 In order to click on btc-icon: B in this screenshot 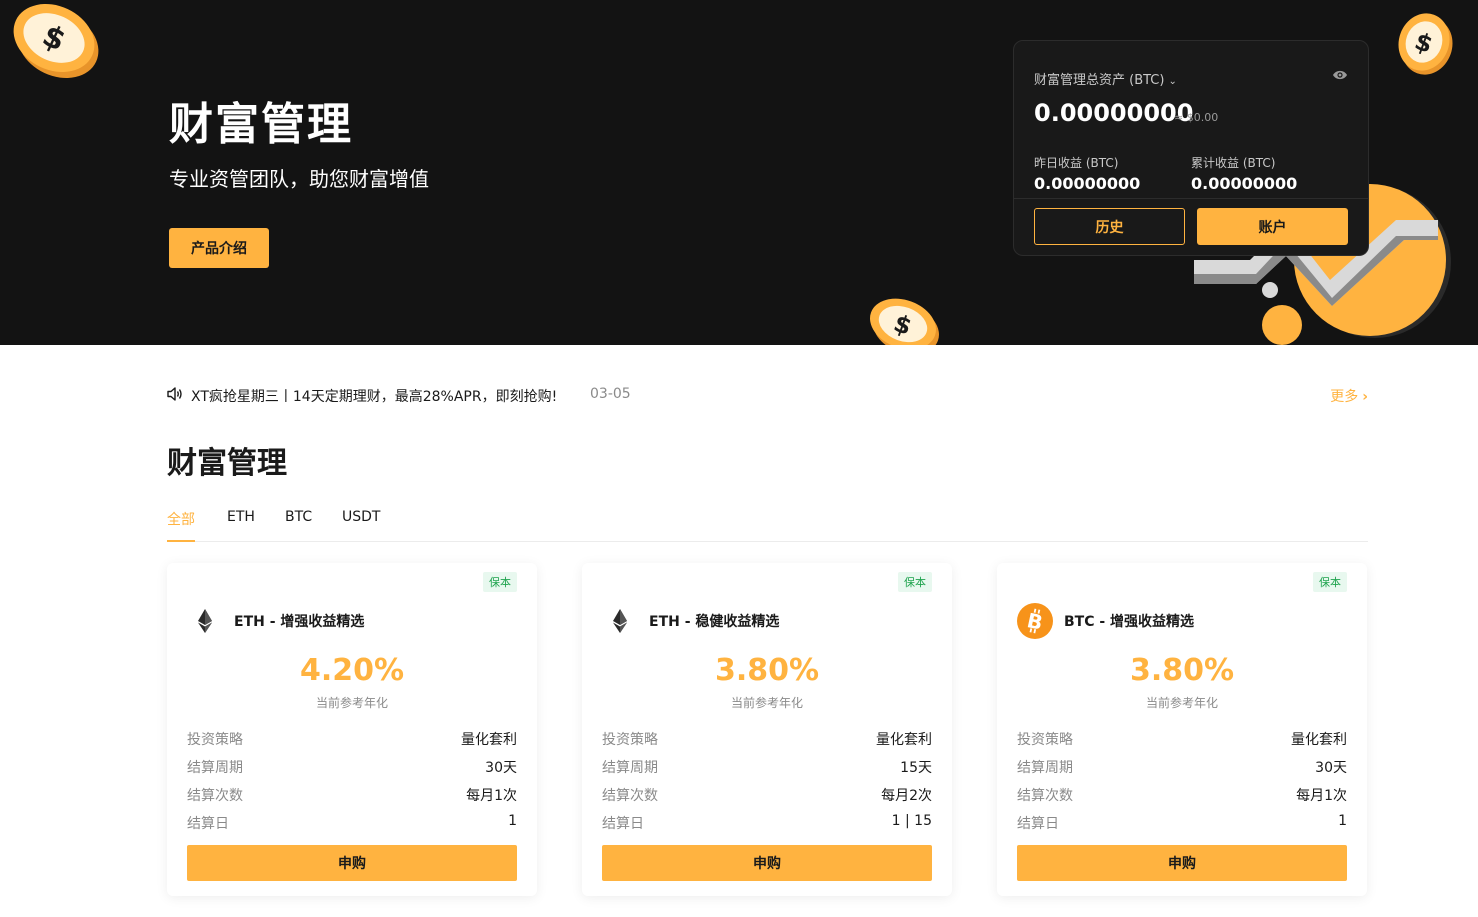, I will do `click(1035, 621)`.